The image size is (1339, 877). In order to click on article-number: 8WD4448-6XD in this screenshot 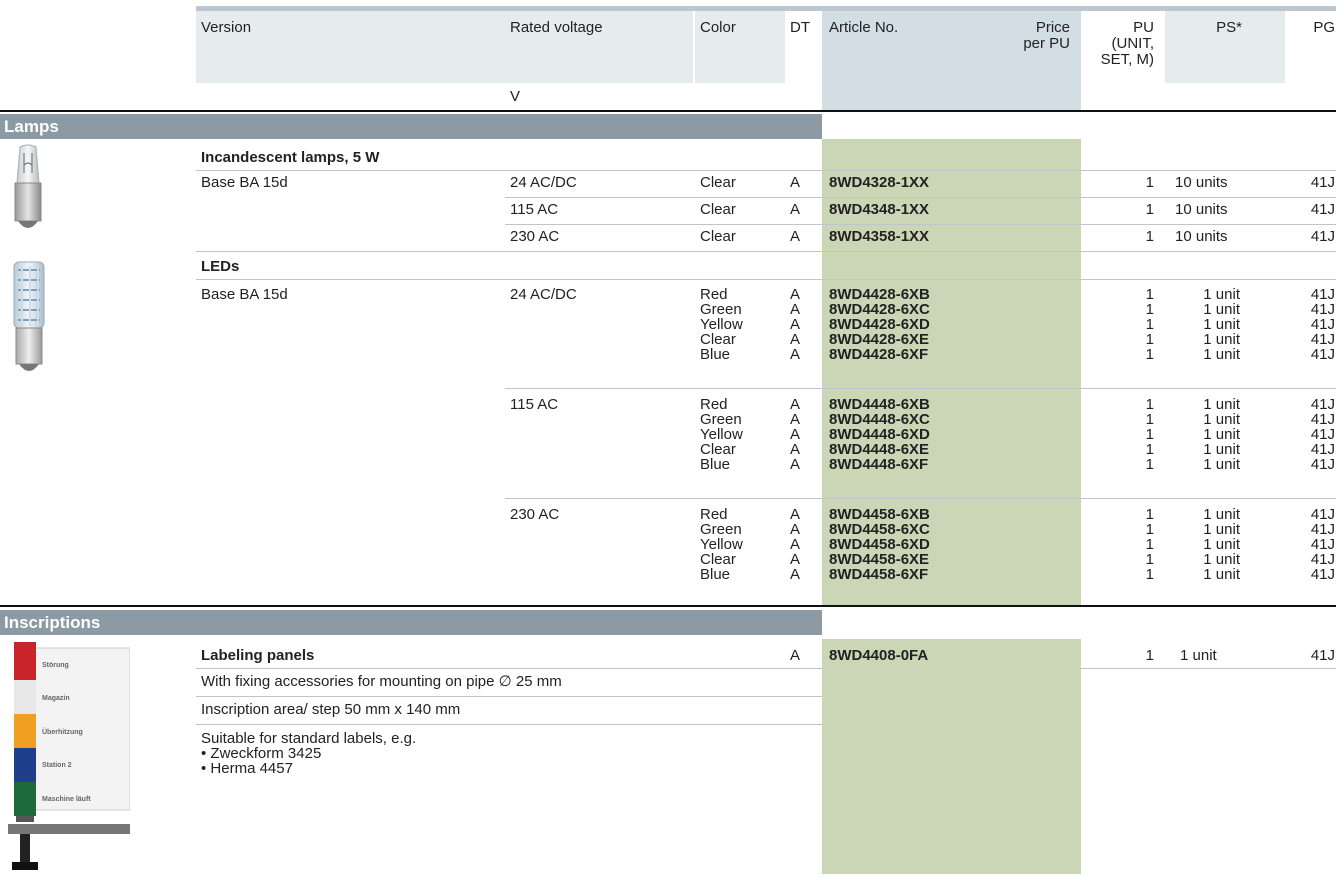, I will do `click(879, 434)`.